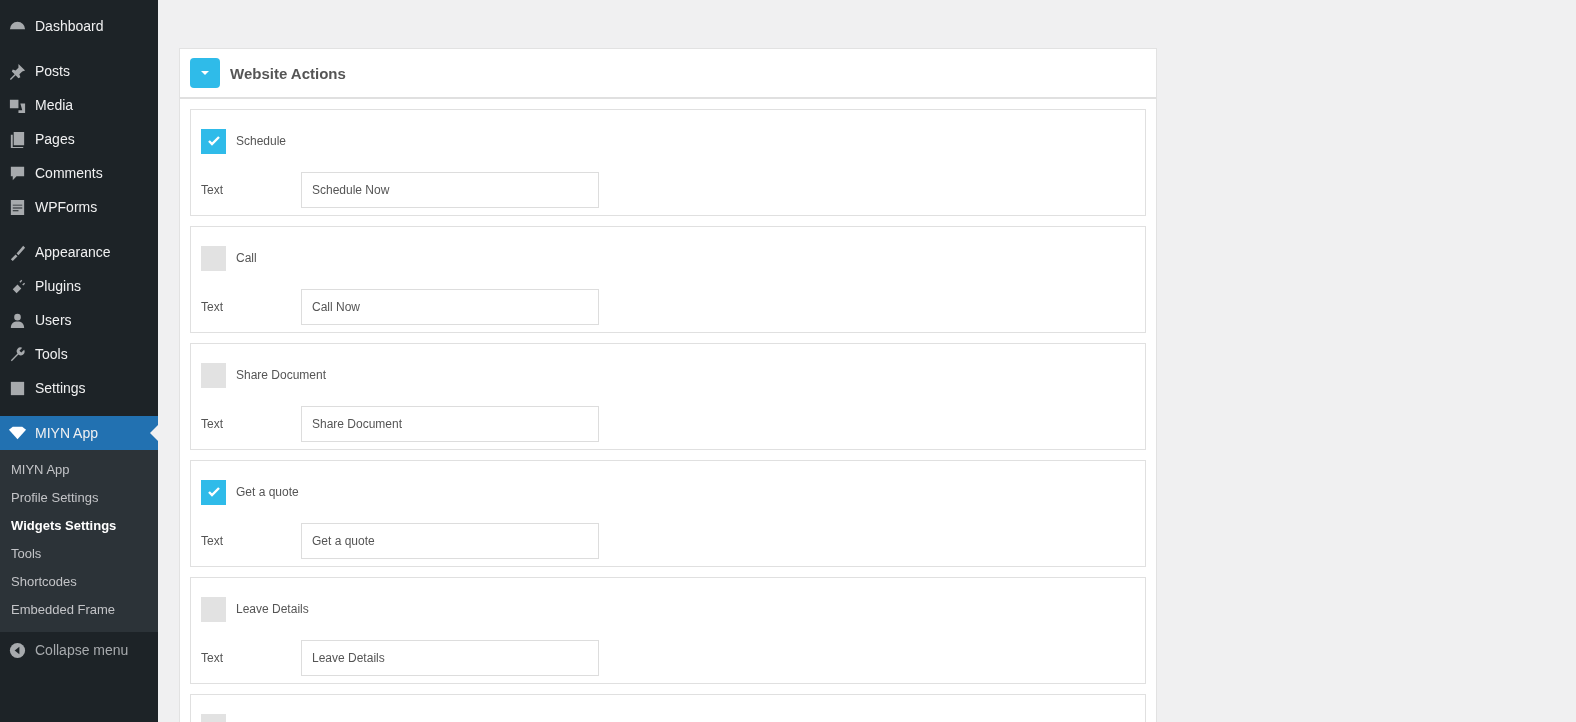 This screenshot has height=722, width=1576. What do you see at coordinates (450, 658) in the screenshot?
I see `text-field: Leave Details` at bounding box center [450, 658].